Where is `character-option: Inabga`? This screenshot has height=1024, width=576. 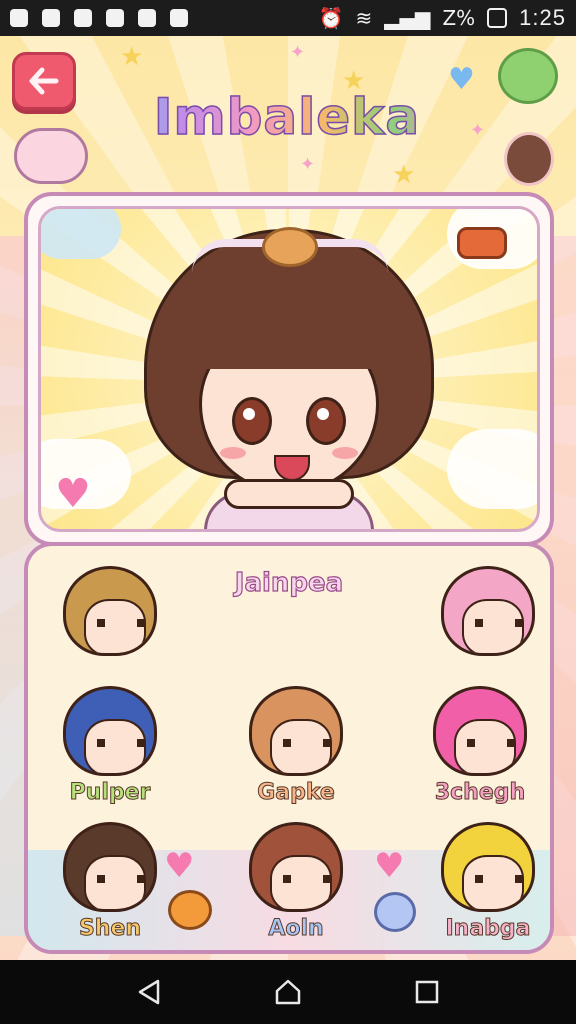 character-option: Inabga is located at coordinates (488, 884).